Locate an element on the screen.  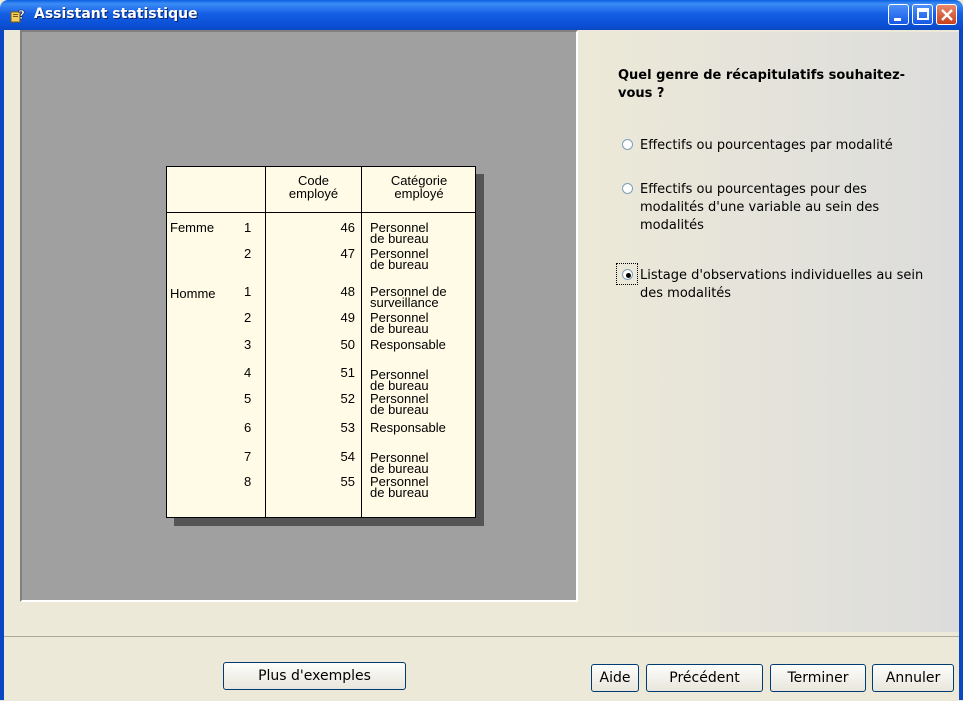
row-code: 47 is located at coordinates (347, 253).